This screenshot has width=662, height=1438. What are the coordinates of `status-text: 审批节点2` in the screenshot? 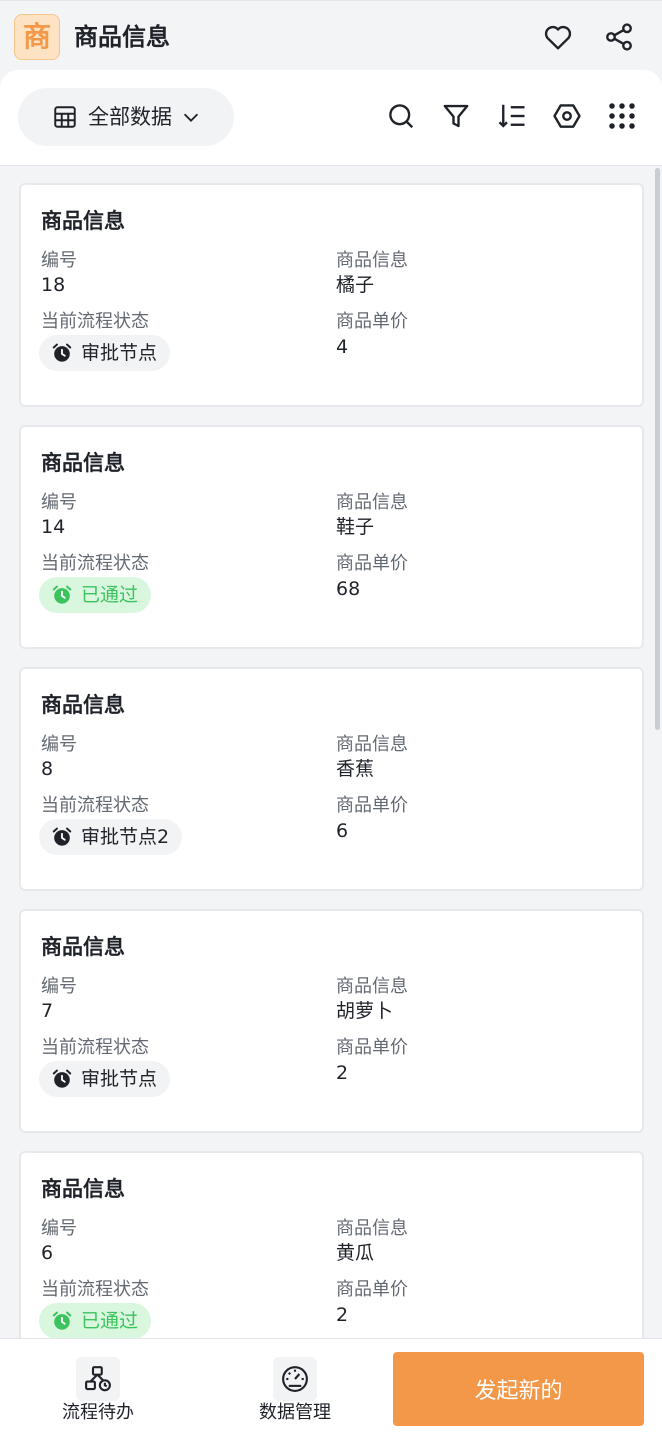 It's located at (125, 837).